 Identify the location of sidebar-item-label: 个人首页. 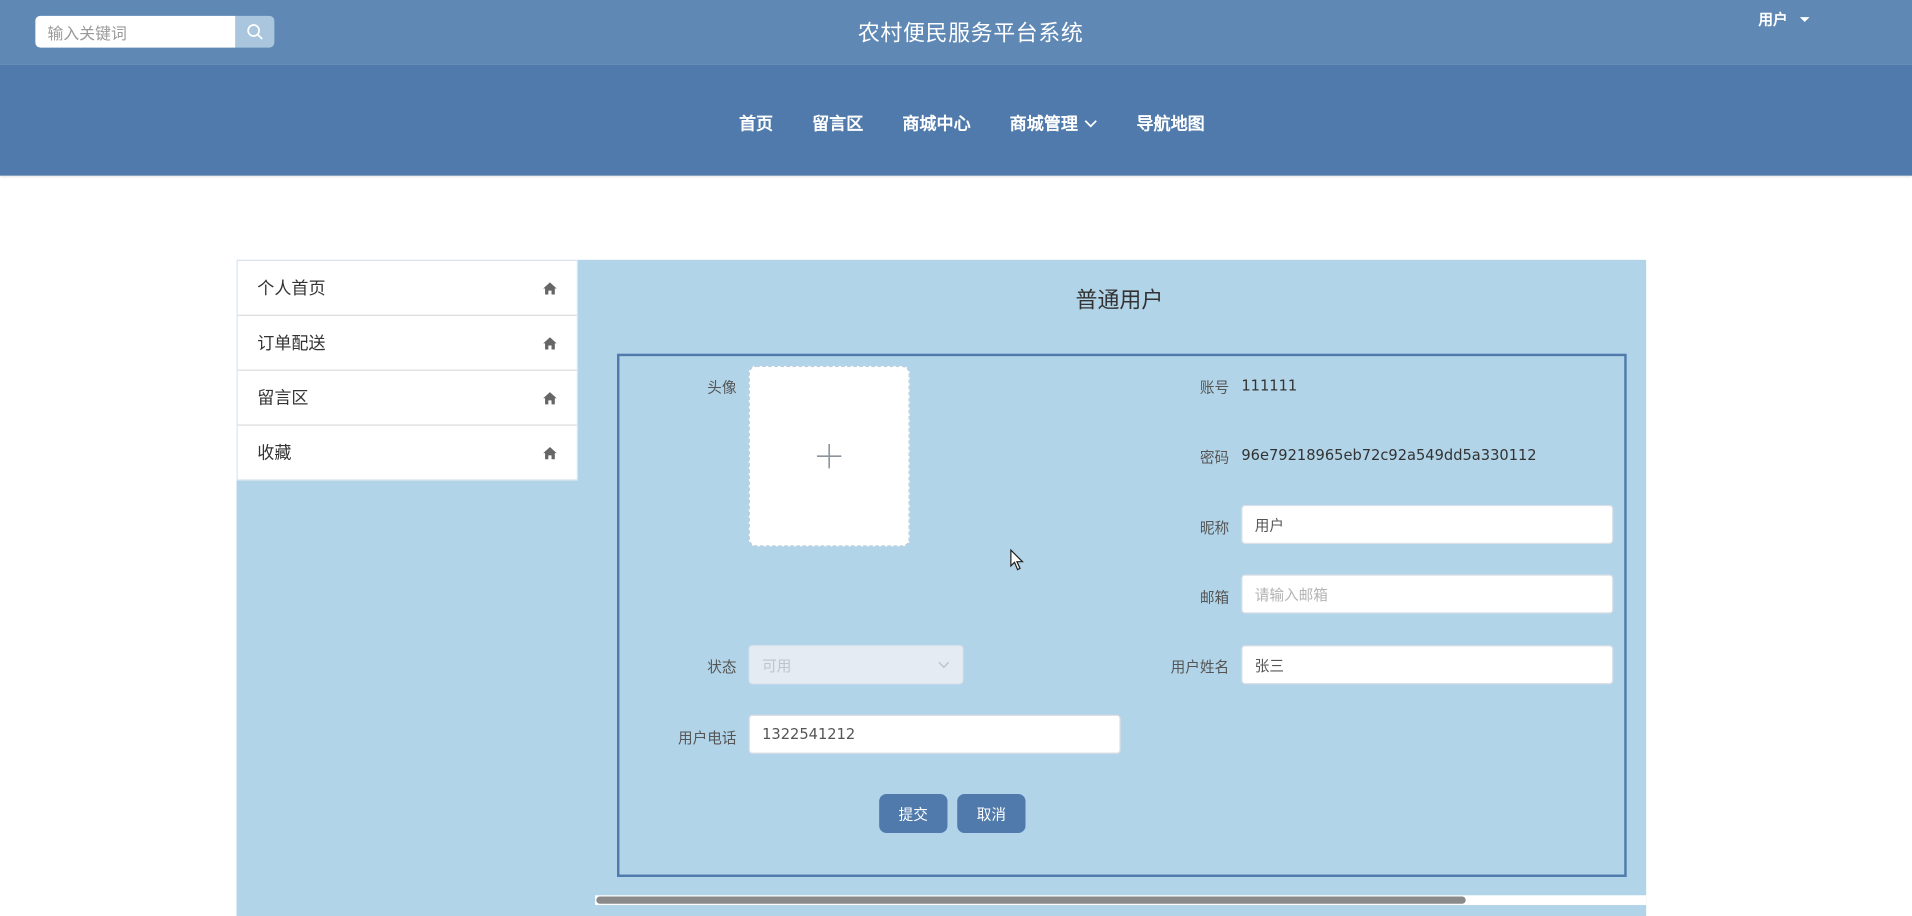
(291, 289).